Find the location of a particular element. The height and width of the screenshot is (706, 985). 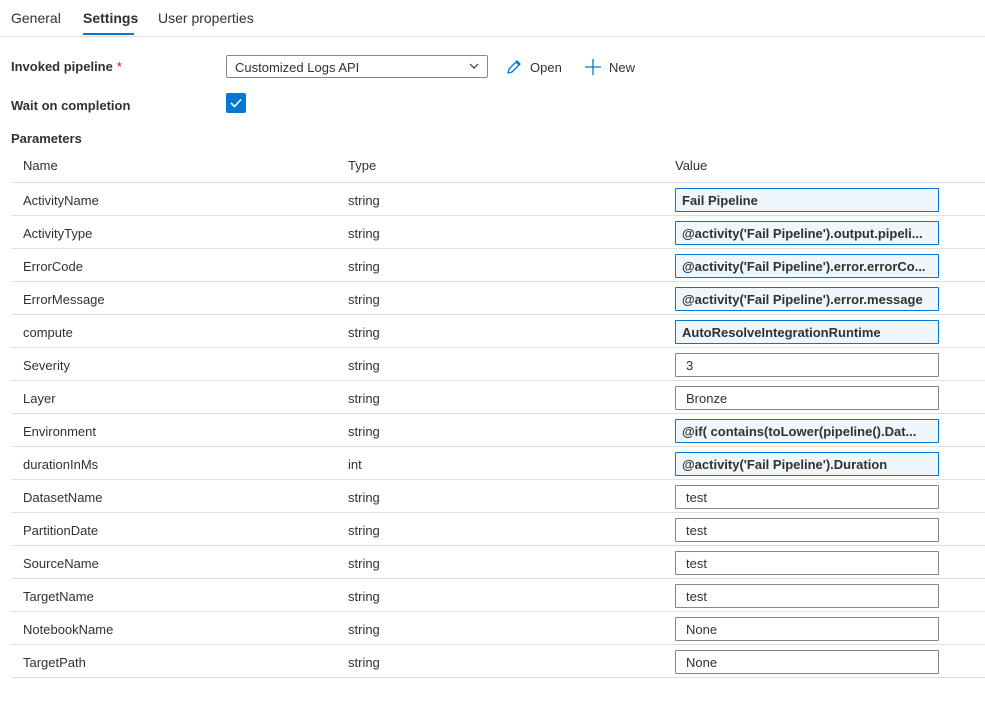

table-row: DatasetName string test is located at coordinates (498, 496).